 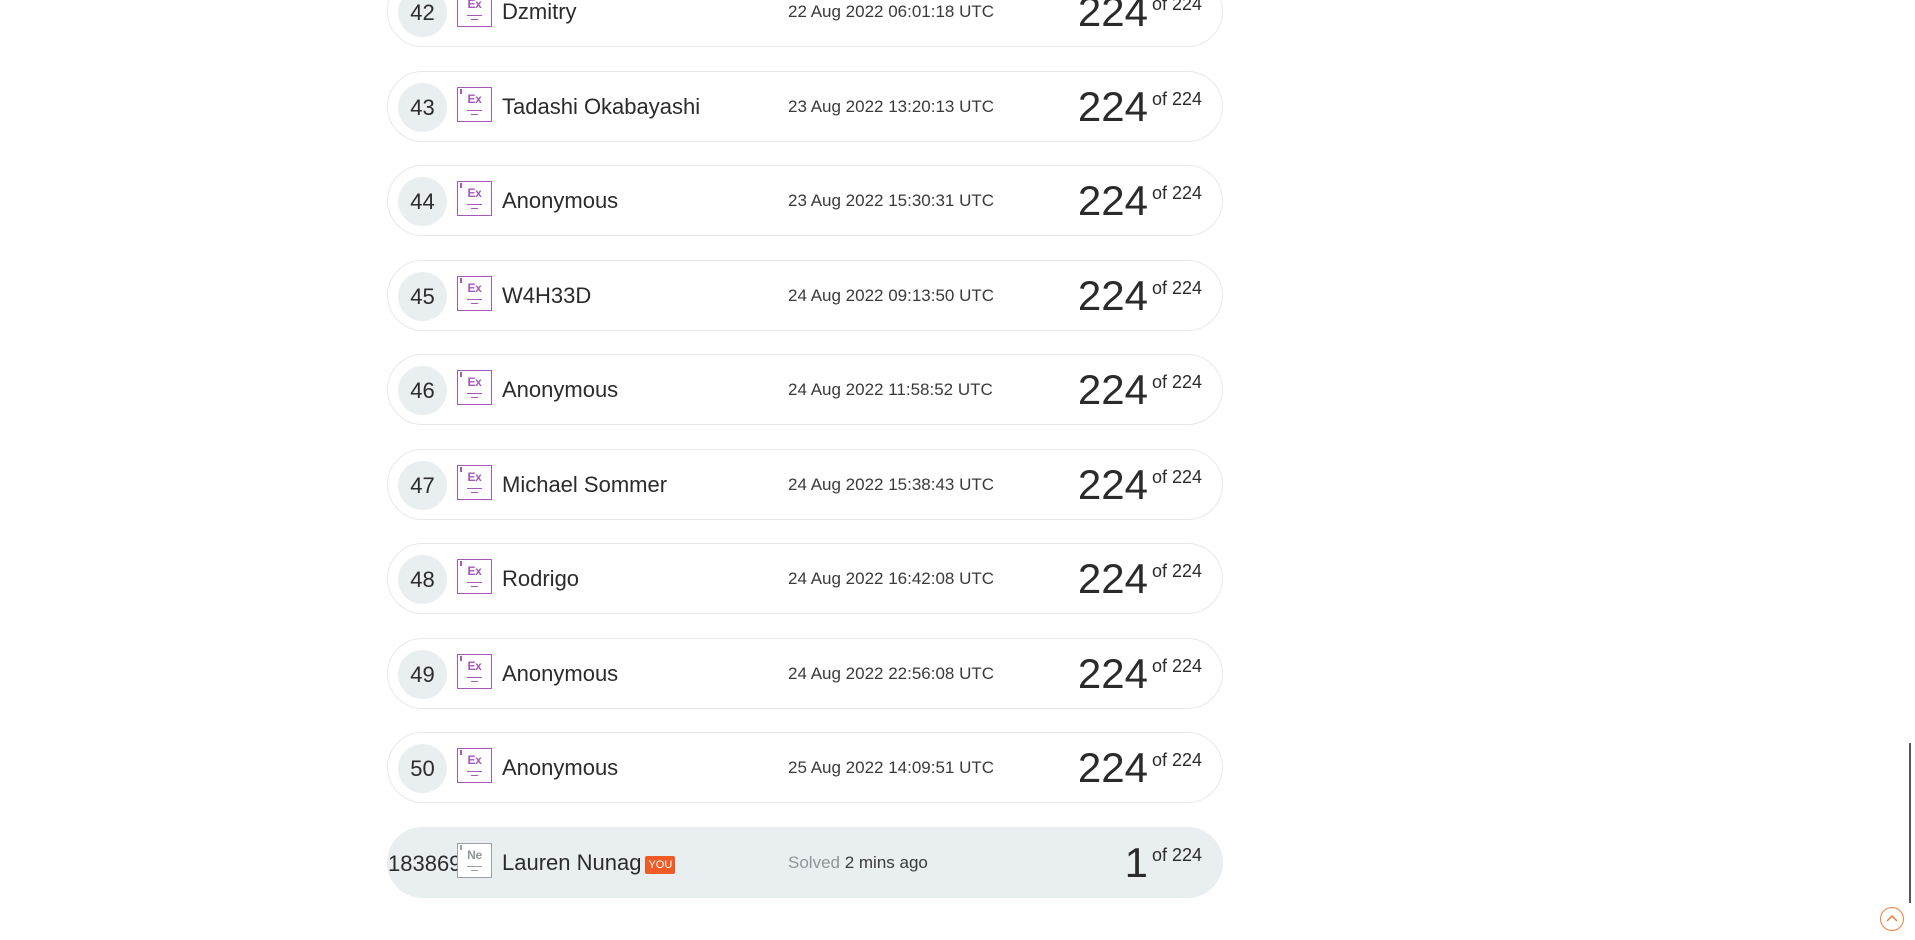 What do you see at coordinates (891, 11) in the screenshot?
I see `solved-time: 22 Aug 2022 06:01:18 UTC` at bounding box center [891, 11].